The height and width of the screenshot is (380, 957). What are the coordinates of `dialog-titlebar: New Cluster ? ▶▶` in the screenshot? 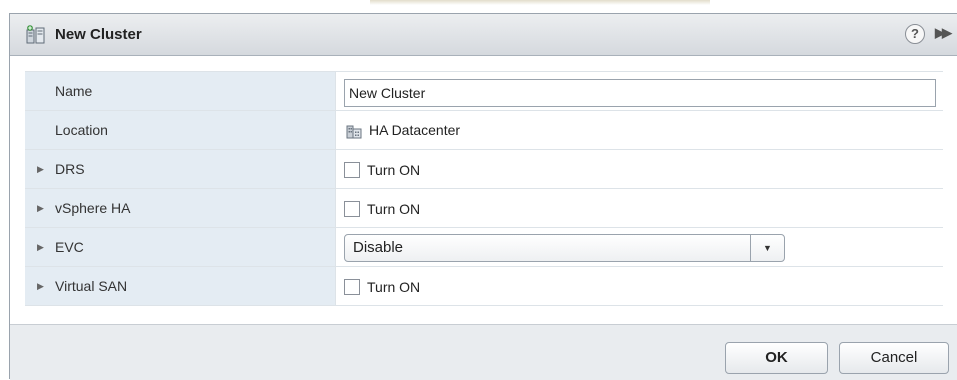 It's located at (483, 35).